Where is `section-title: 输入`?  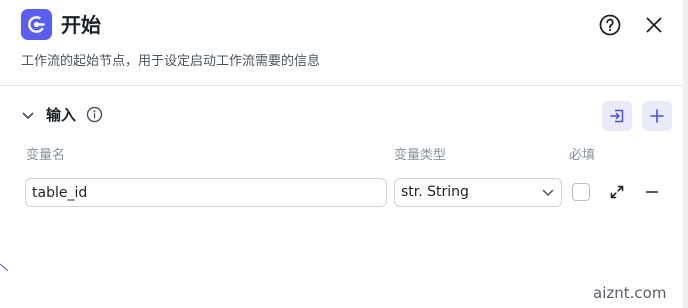 section-title: 输入 is located at coordinates (61, 115).